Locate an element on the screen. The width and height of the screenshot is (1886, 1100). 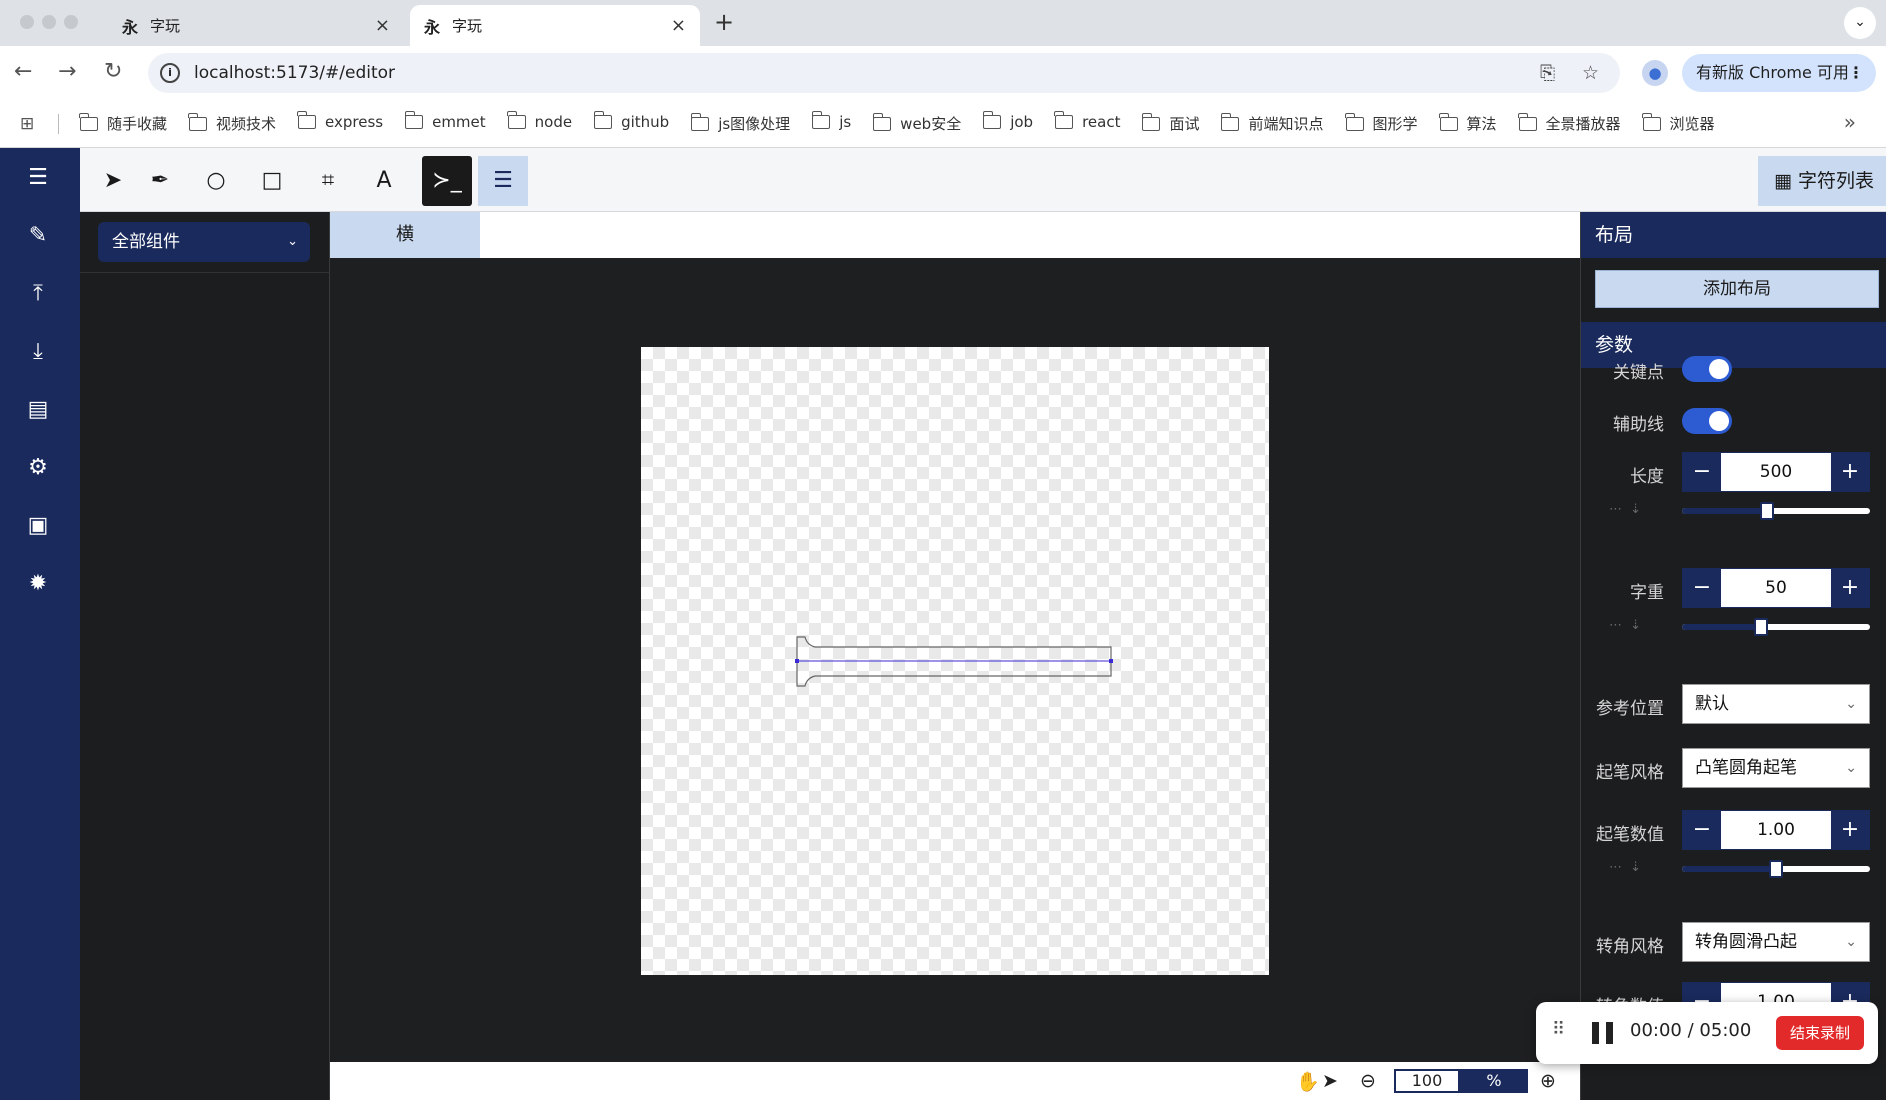
guide-toggle is located at coordinates (1707, 421).